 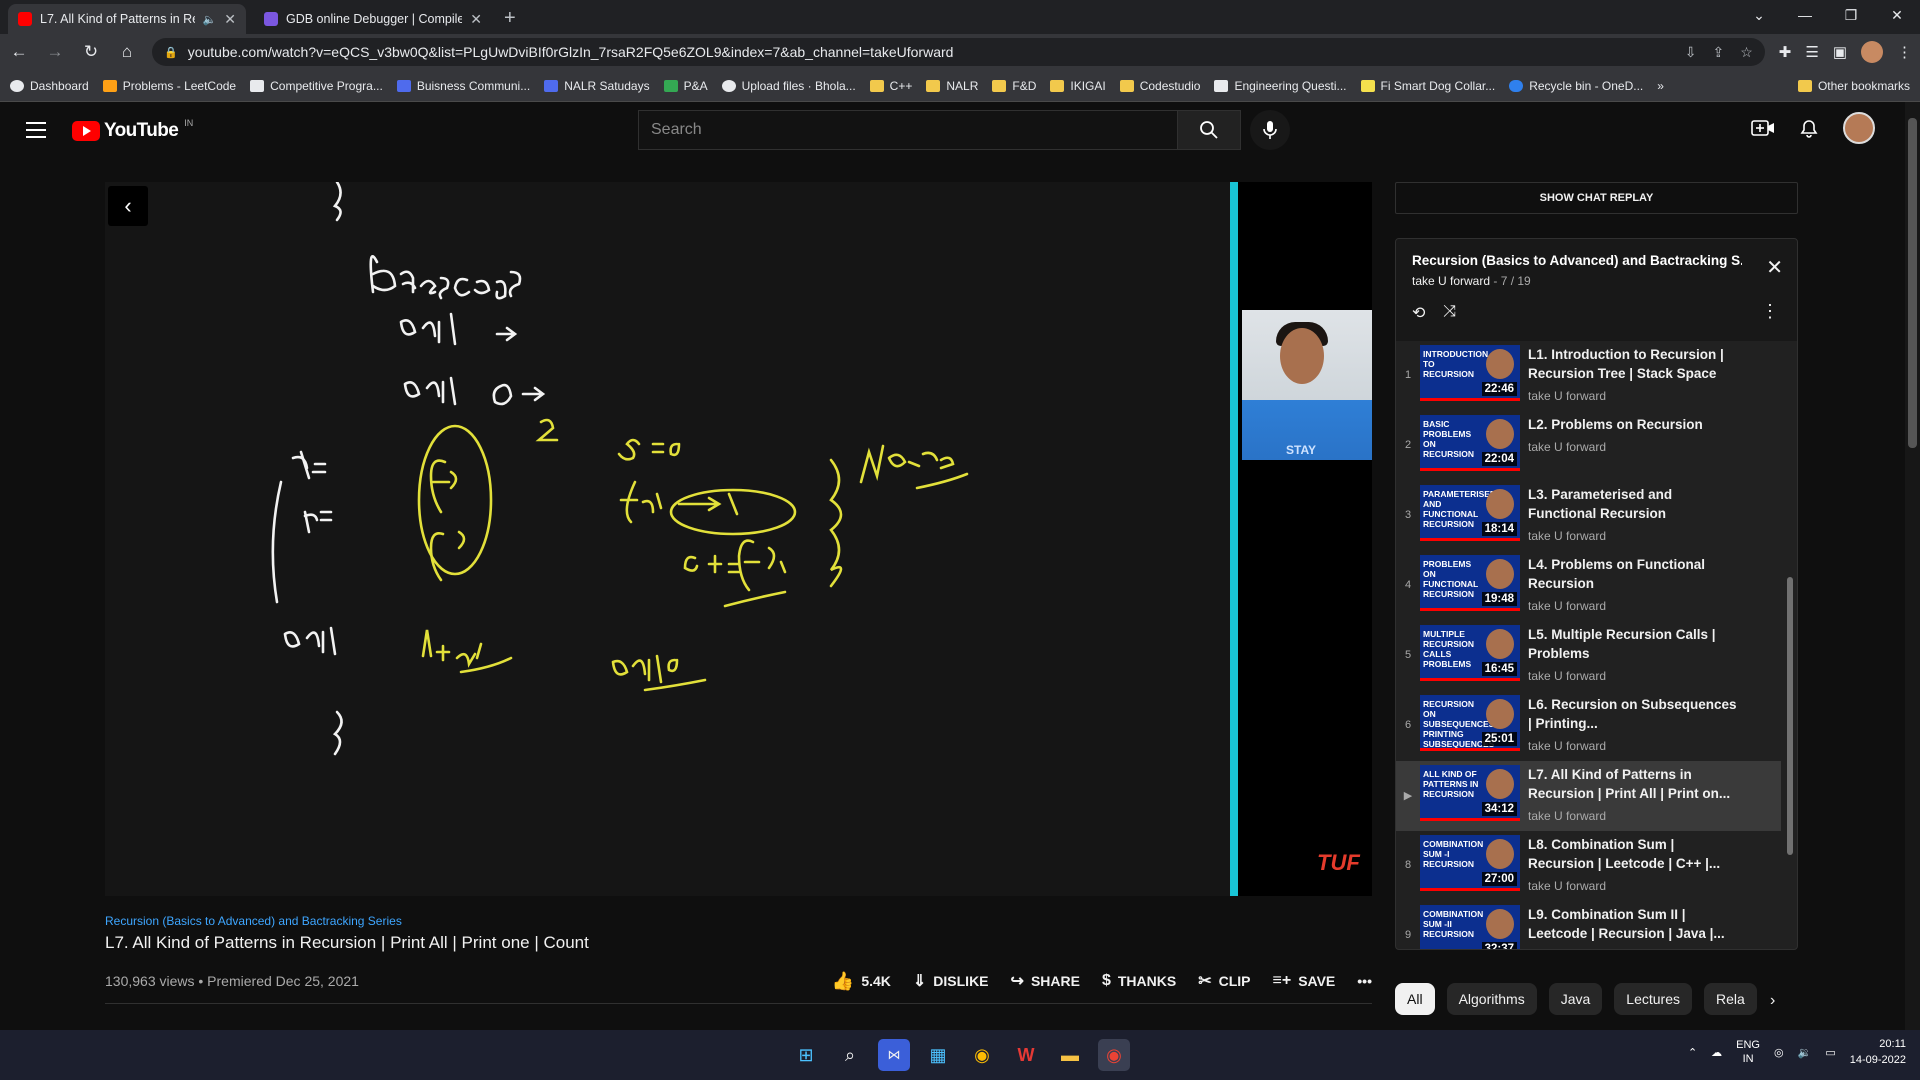 What do you see at coordinates (1897, 15) in the screenshot?
I see `close-window-icon: ✕` at bounding box center [1897, 15].